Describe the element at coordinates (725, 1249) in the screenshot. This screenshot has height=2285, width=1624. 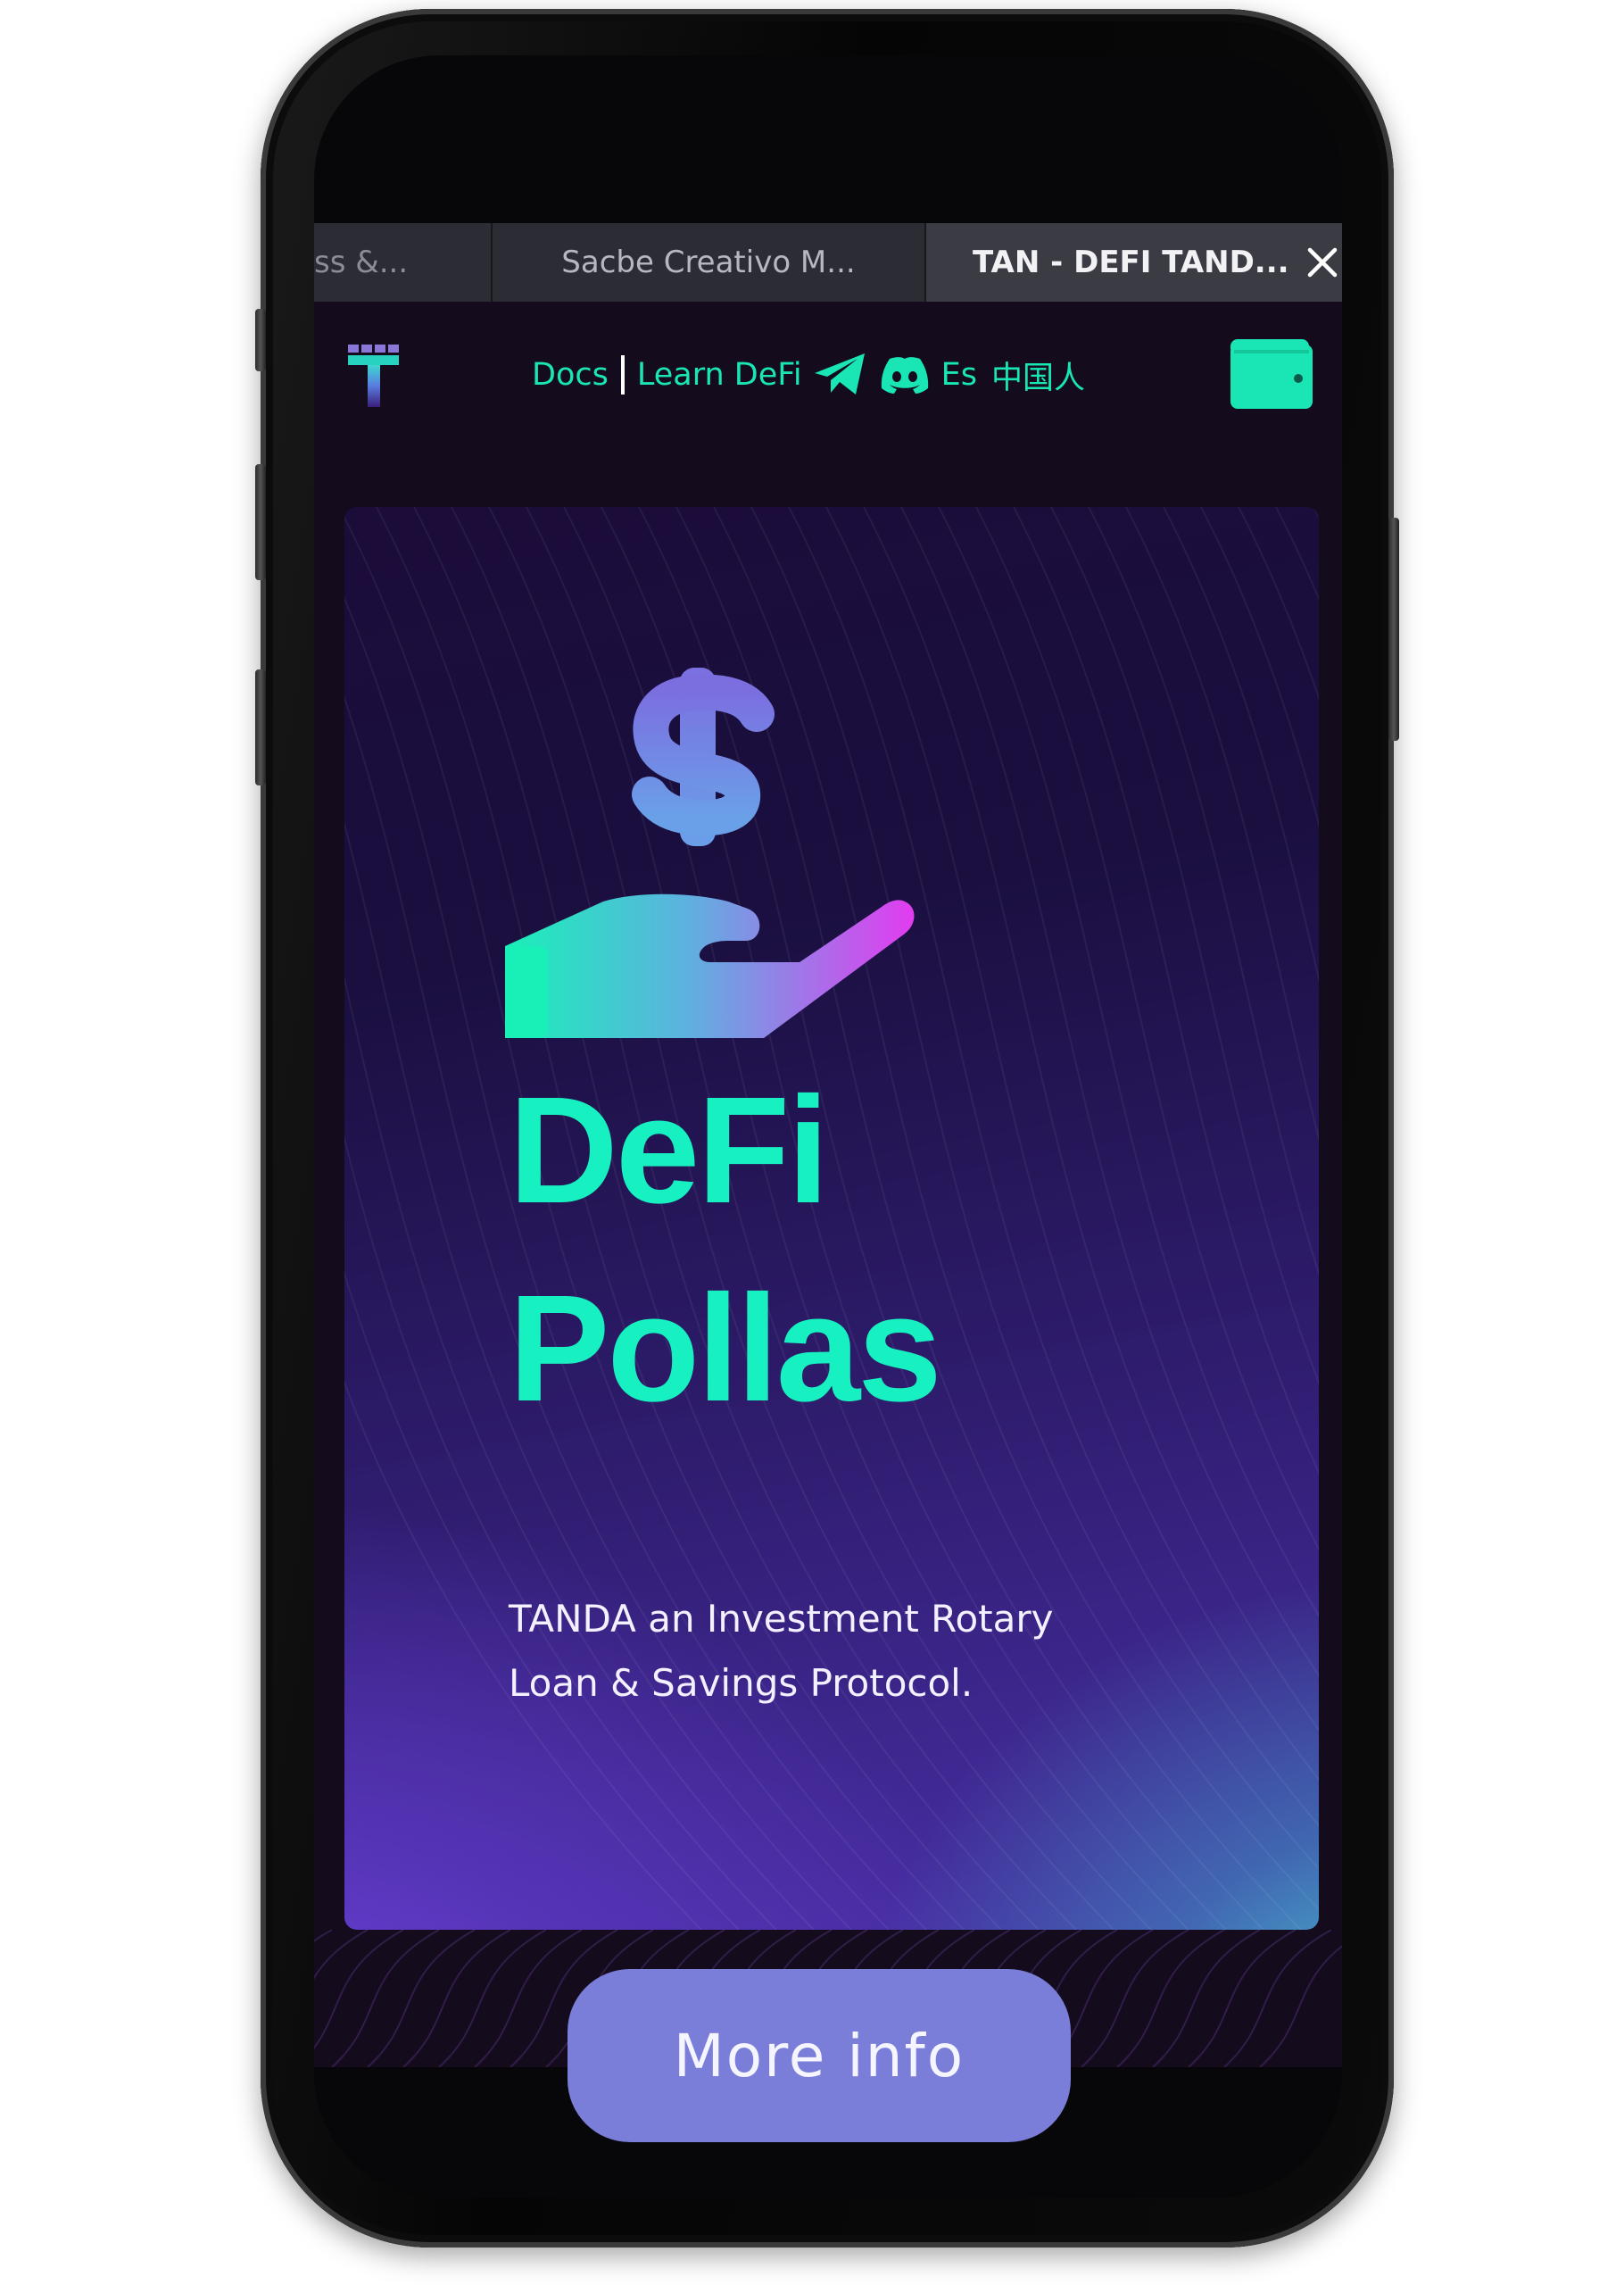
I see `hero-title: DeFi Pollas` at that location.